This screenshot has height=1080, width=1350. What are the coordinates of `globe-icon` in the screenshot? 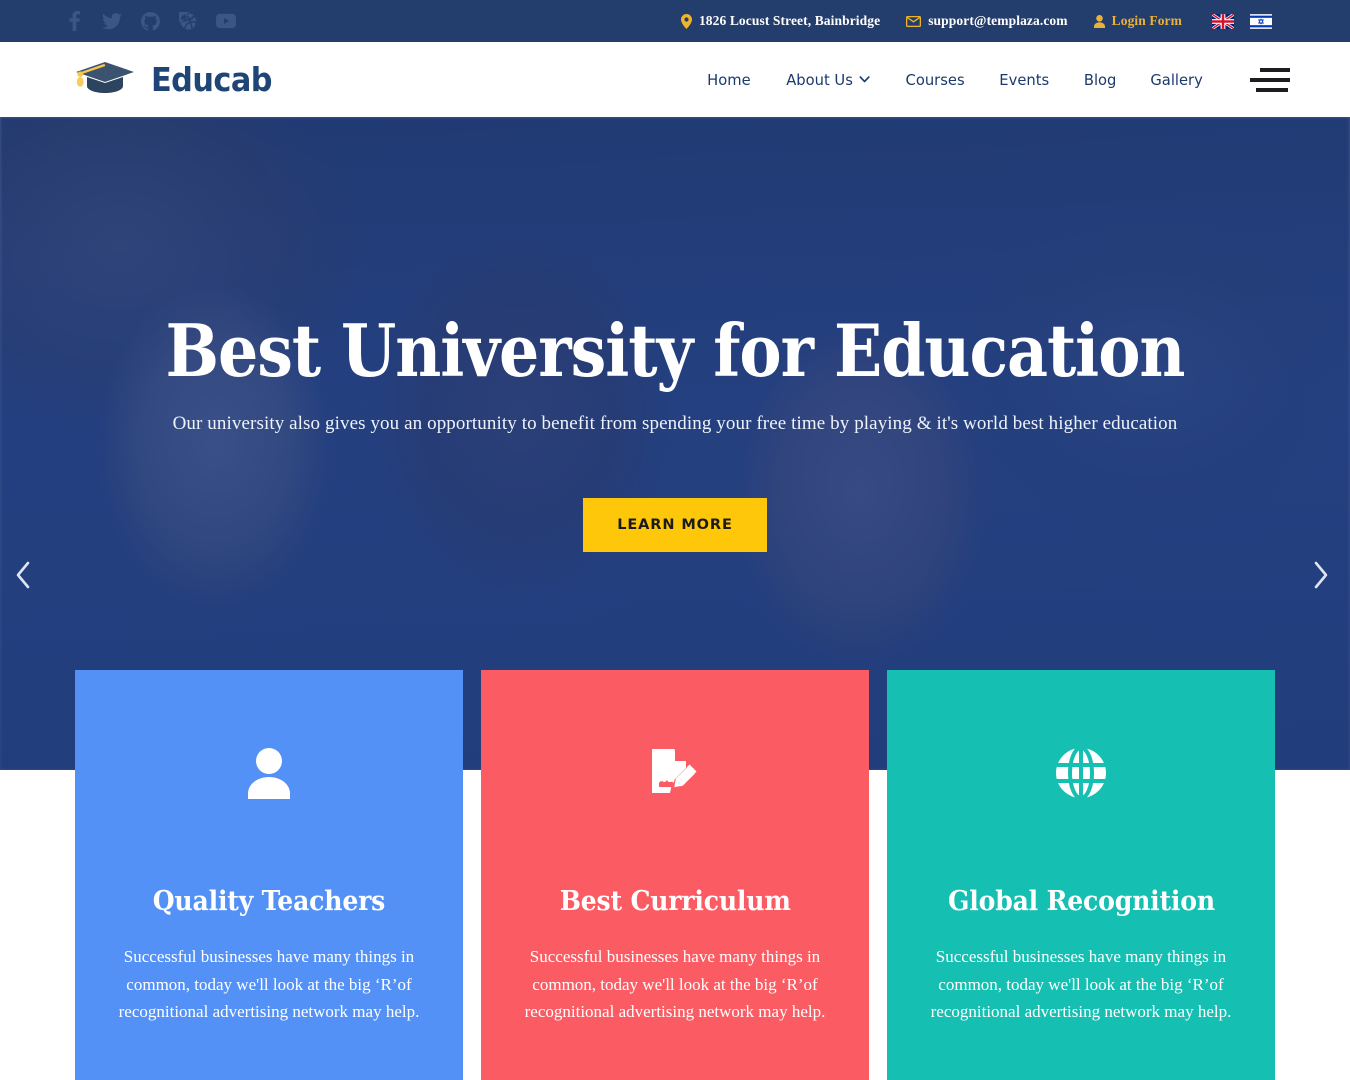 It's located at (1081, 773).